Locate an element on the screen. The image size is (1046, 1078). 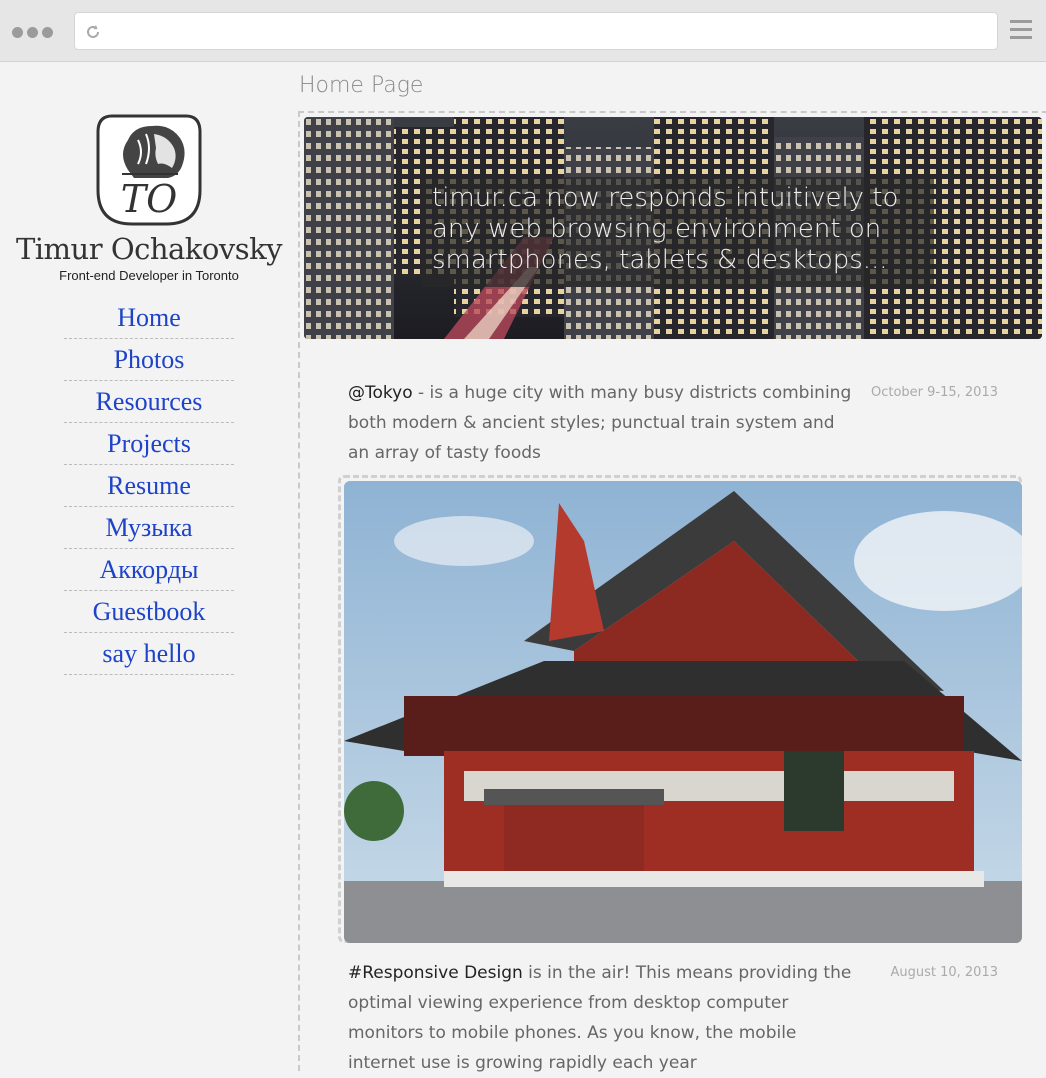
nav-link-home: Home is located at coordinates (149, 318).